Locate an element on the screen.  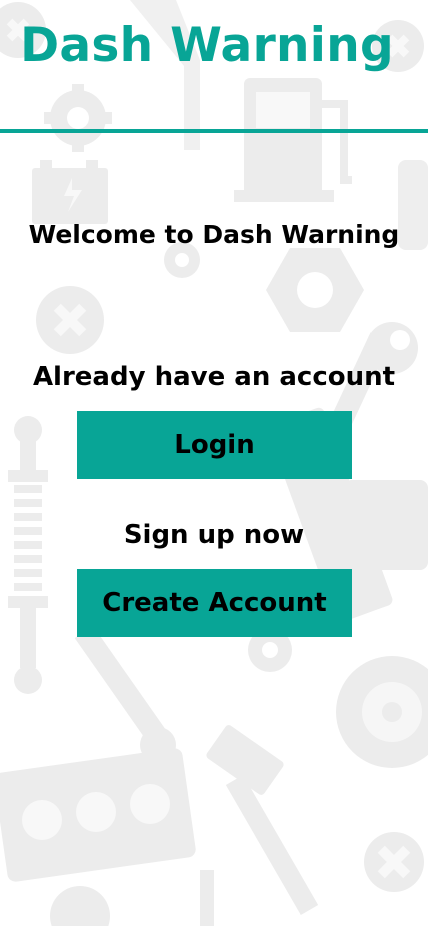
title-divider is located at coordinates (214, 131).